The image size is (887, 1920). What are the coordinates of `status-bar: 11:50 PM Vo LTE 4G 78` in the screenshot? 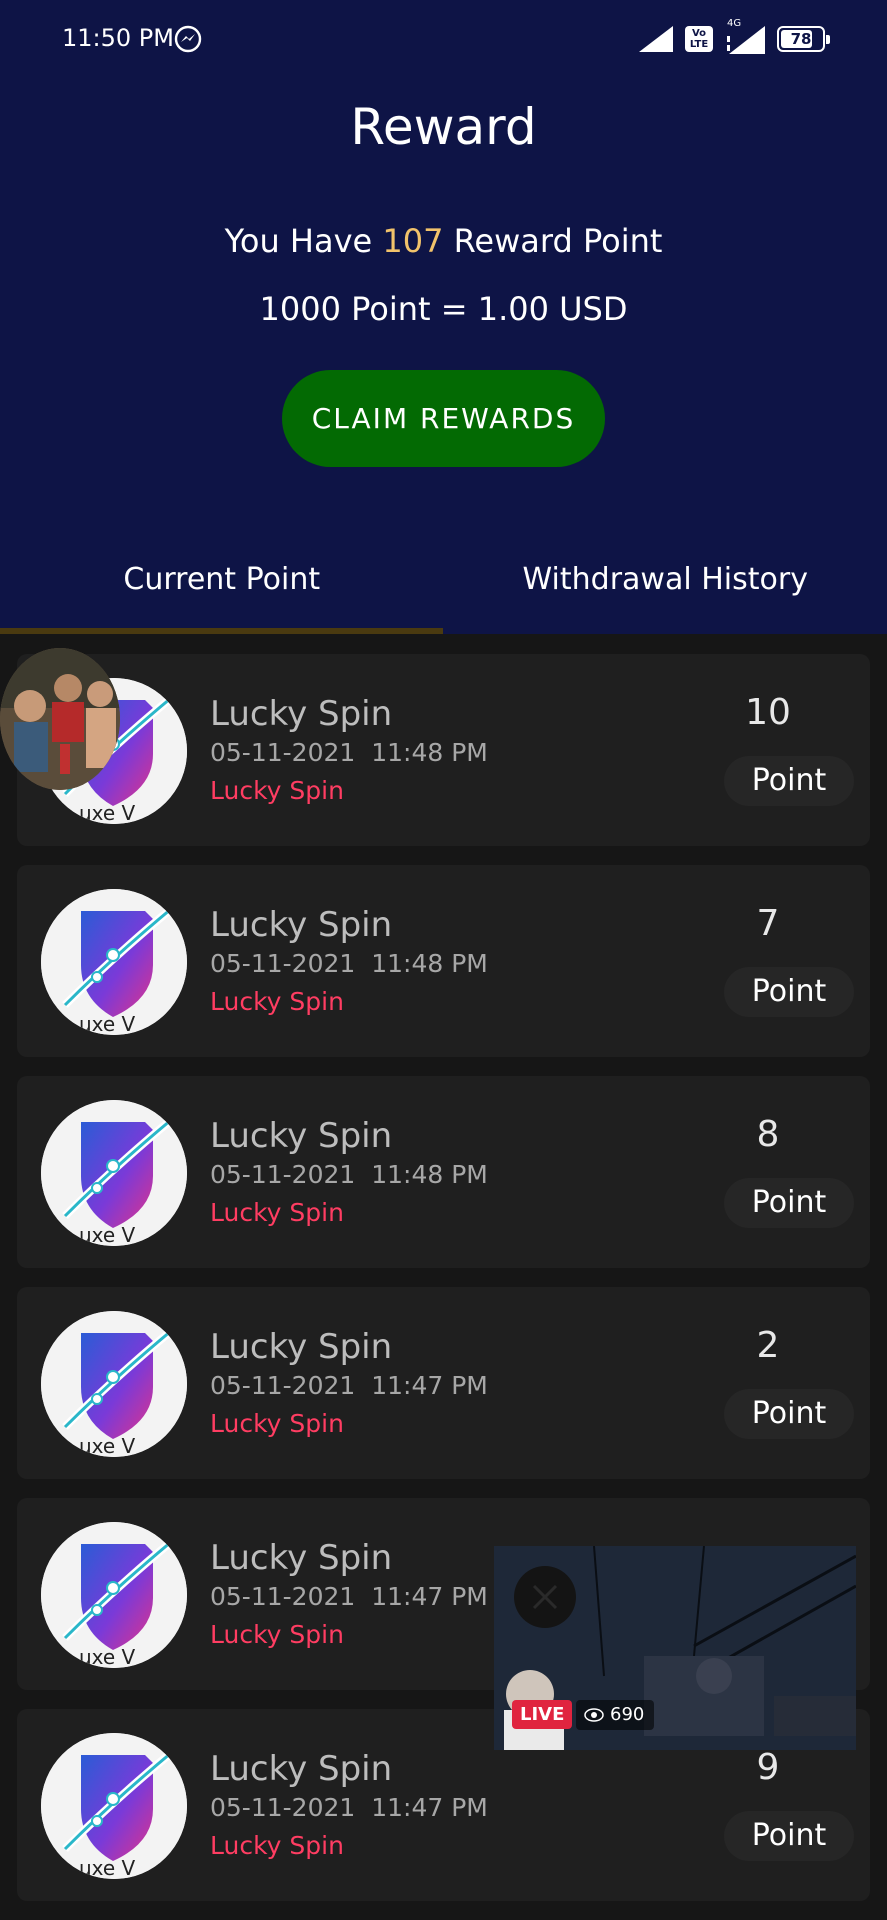 It's located at (443, 40).